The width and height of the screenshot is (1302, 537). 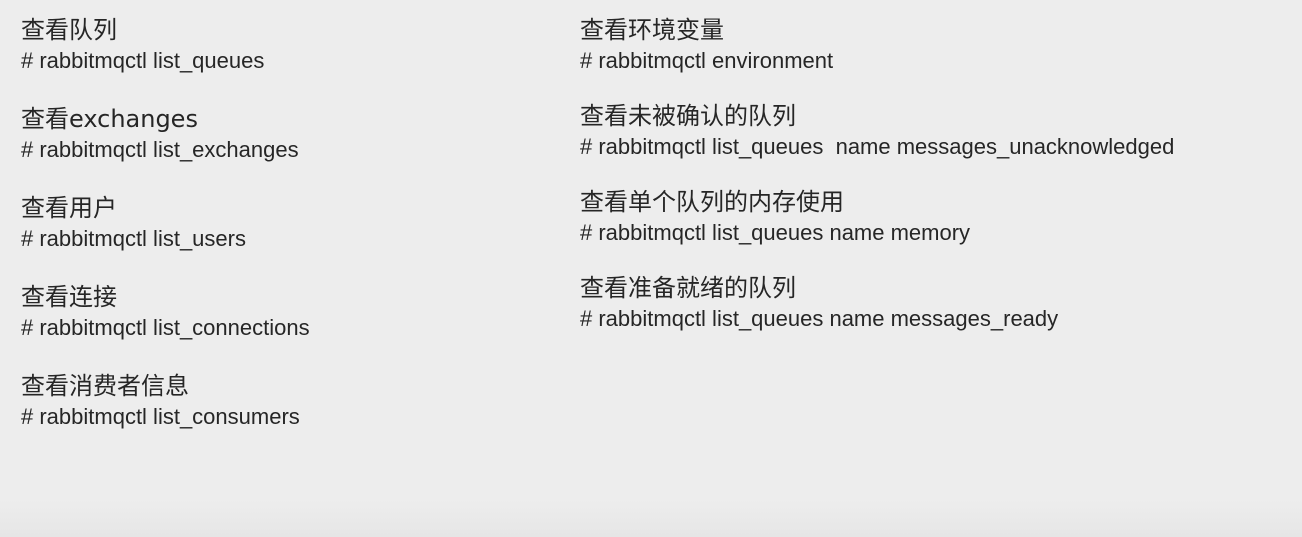 What do you see at coordinates (165, 312) in the screenshot?
I see `entry-list-connections: 查看连接 # rabbitmqctl list_connections` at bounding box center [165, 312].